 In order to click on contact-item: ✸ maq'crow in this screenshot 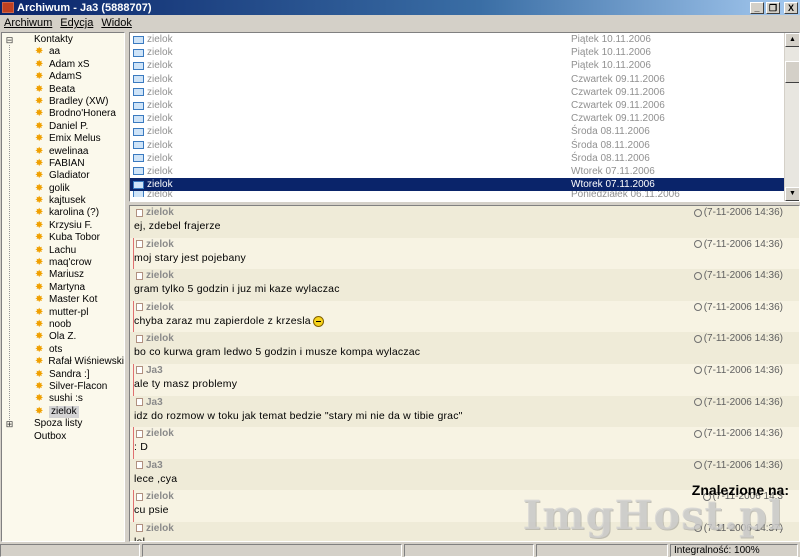, I will do `click(63, 263)`.